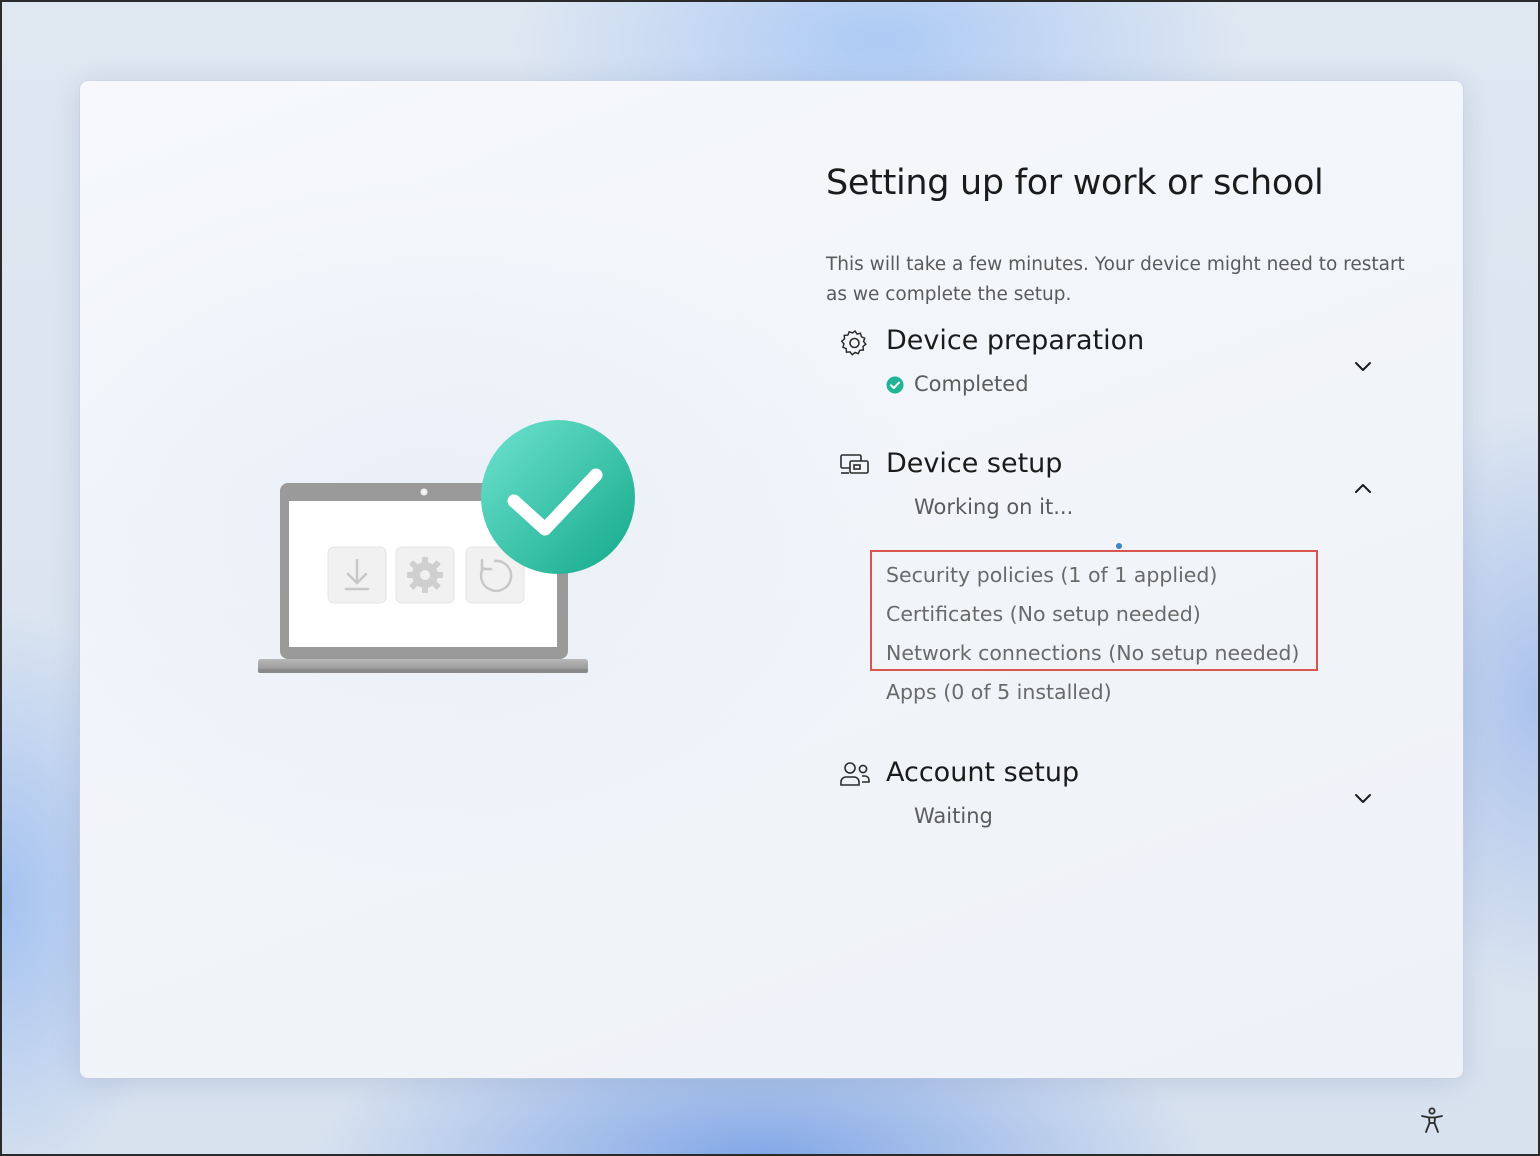 The width and height of the screenshot is (1540, 1156). Describe the element at coordinates (854, 464) in the screenshot. I see `device-setup-icon` at that location.